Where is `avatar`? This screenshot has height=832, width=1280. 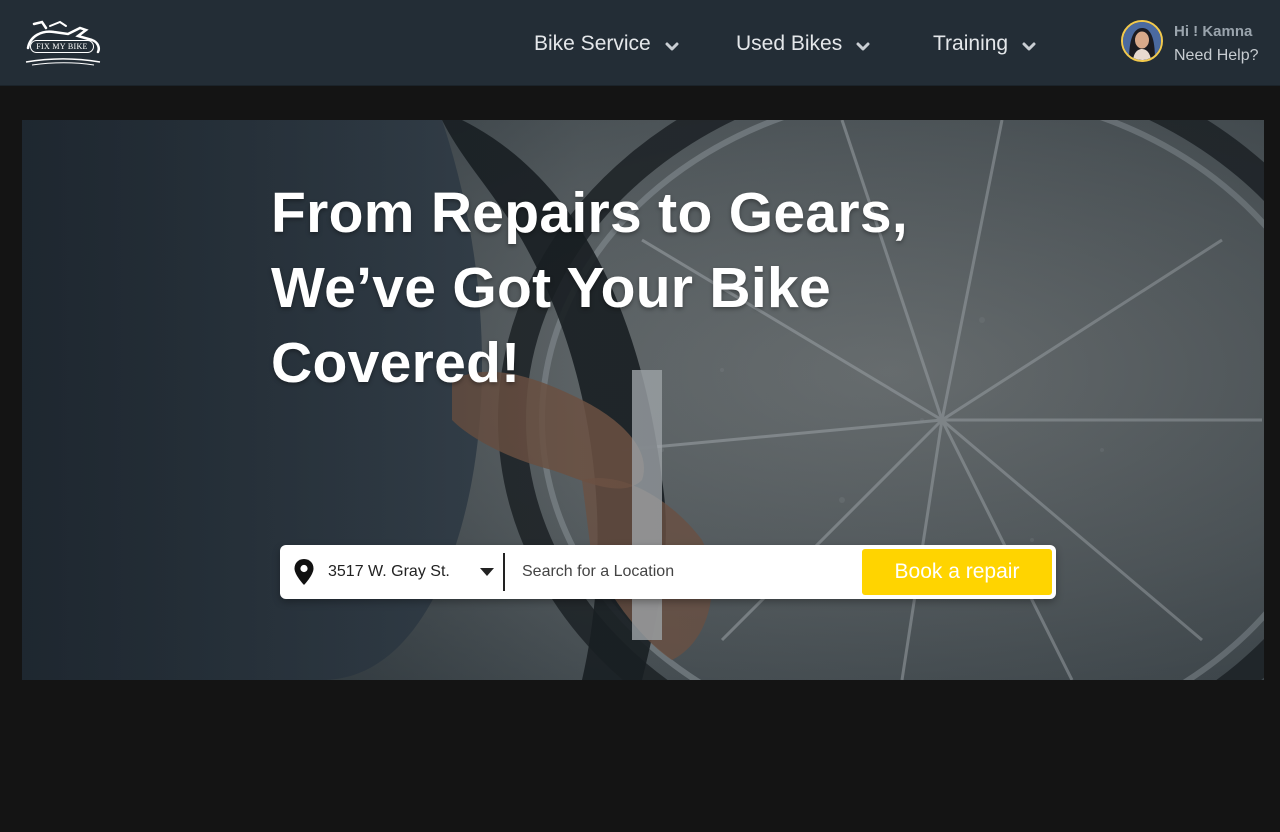
avatar is located at coordinates (1142, 41).